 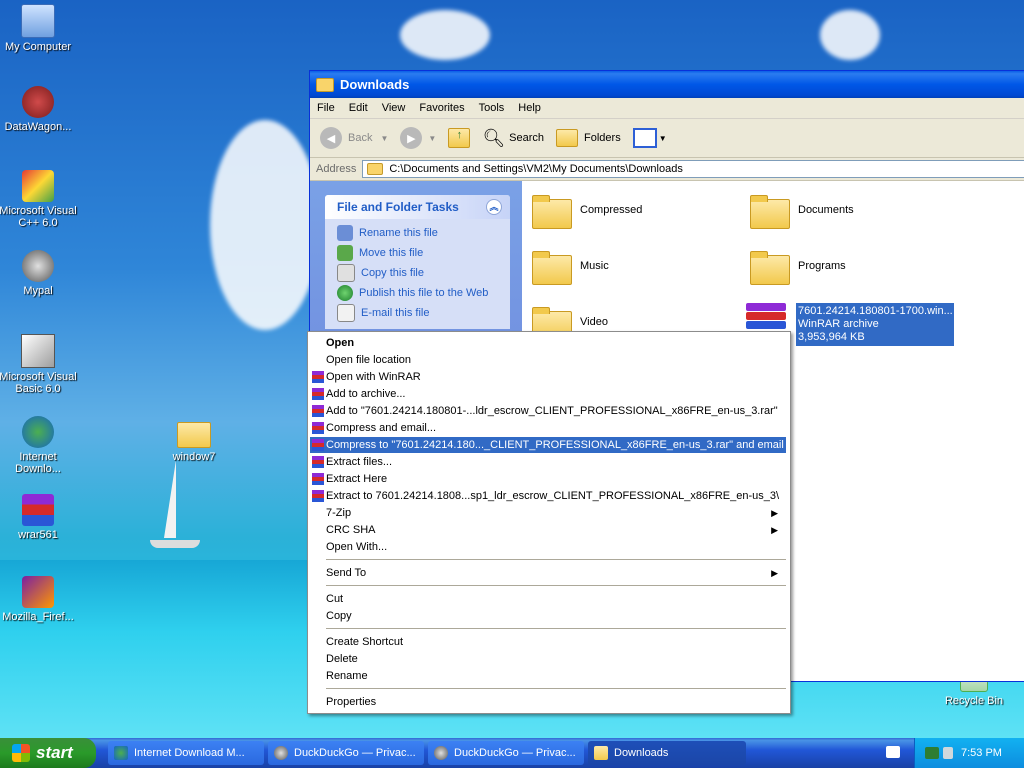 I want to click on toolbar: ◀ Back ▼ ▶ ▼ ↑ 🔍︎ Search Folders ▼, so click(x=667, y=138).